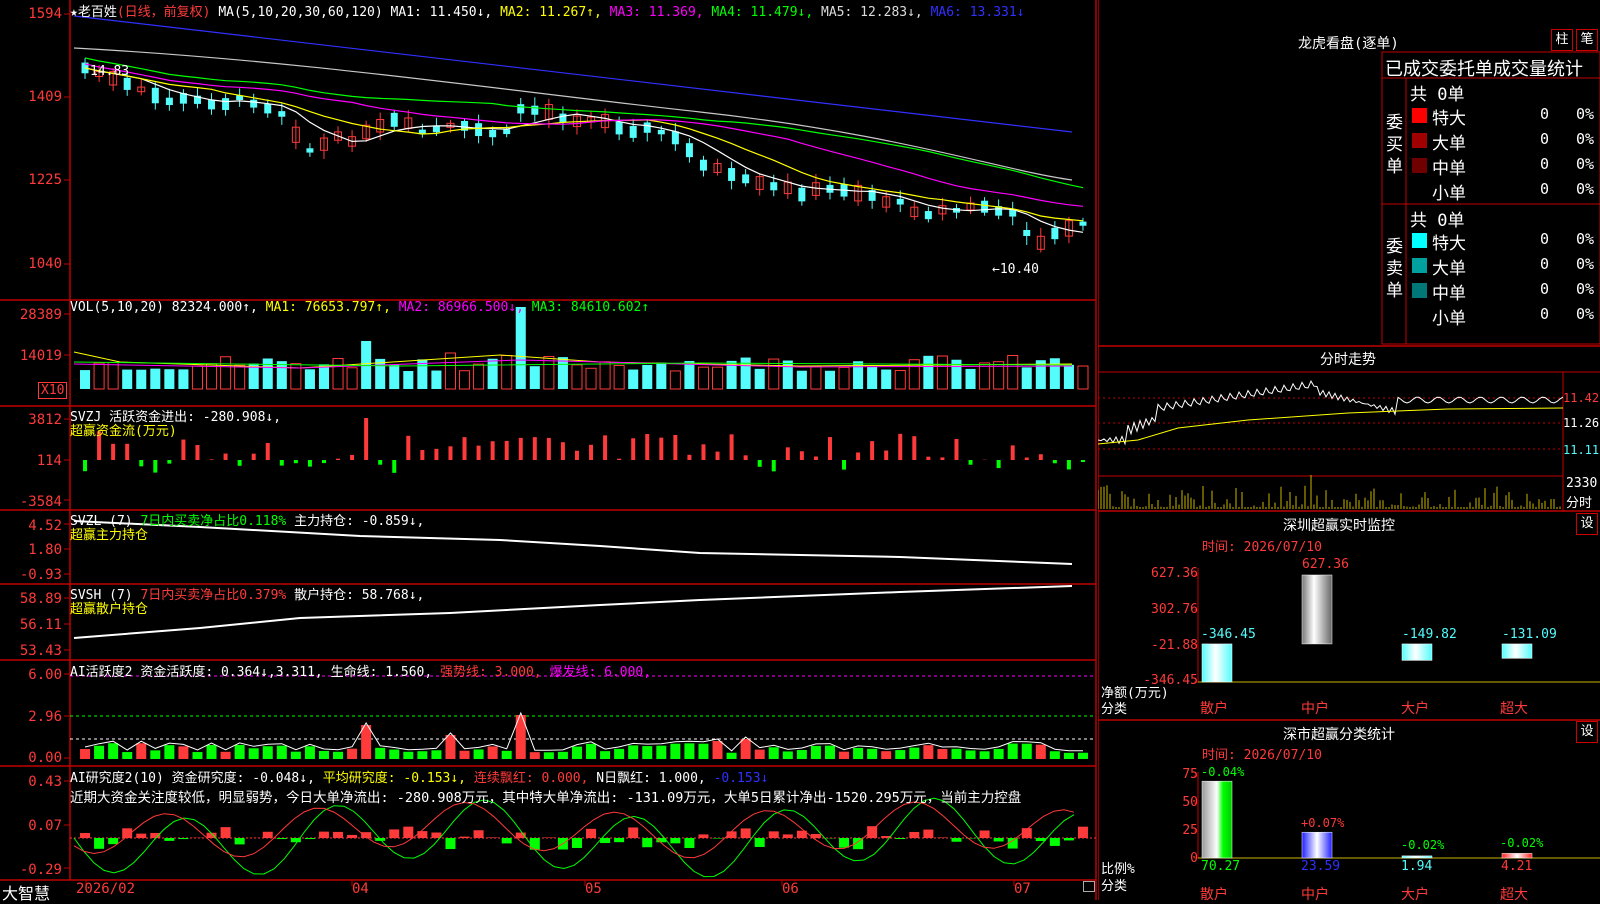  Describe the element at coordinates (1544, 314) in the screenshot. I see `sell-row-count-3: 0` at that location.